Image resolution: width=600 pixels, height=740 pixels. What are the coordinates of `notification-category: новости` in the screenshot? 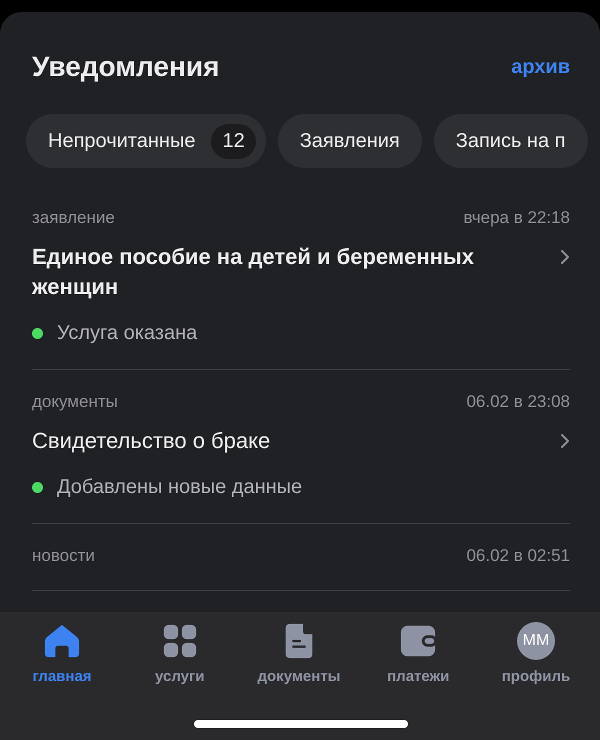 It's located at (63, 556).